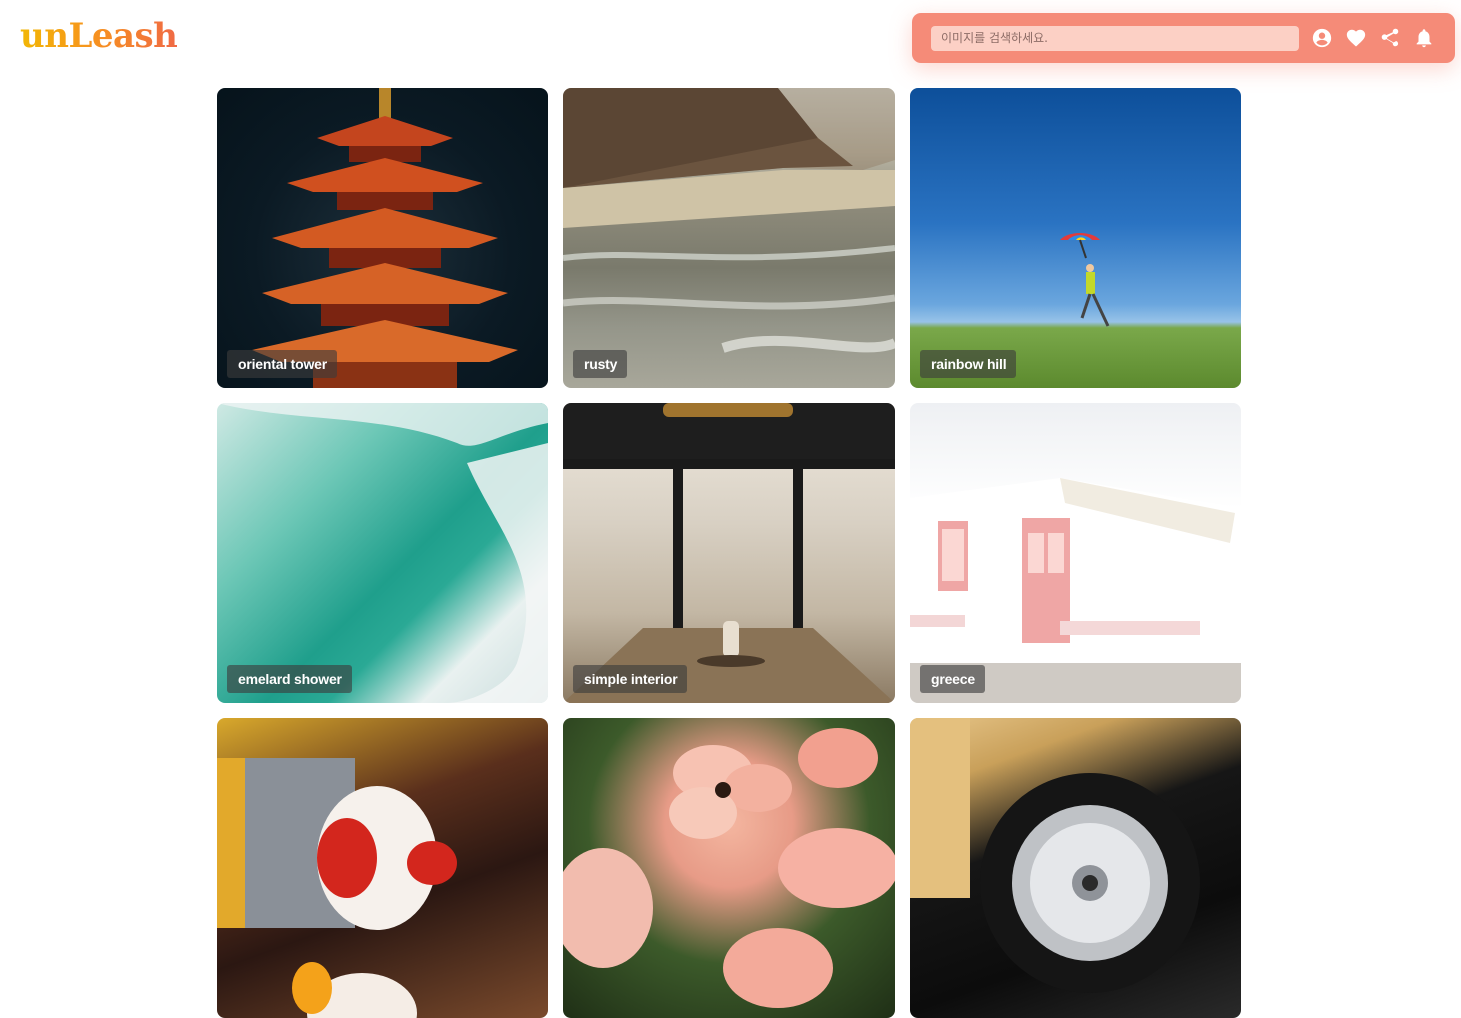 This screenshot has height=1018, width=1461. What do you see at coordinates (630, 679) in the screenshot?
I see `card-title: simple interior` at bounding box center [630, 679].